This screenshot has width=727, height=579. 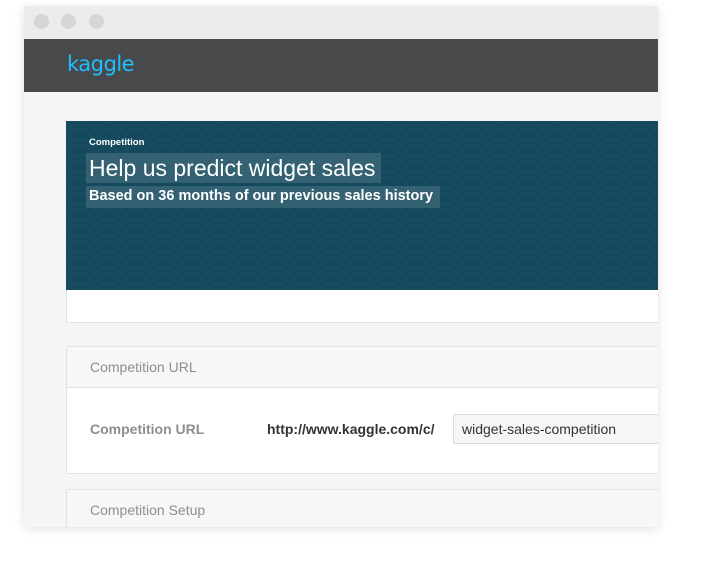 What do you see at coordinates (96, 21) in the screenshot?
I see `window-maximize-dot` at bounding box center [96, 21].